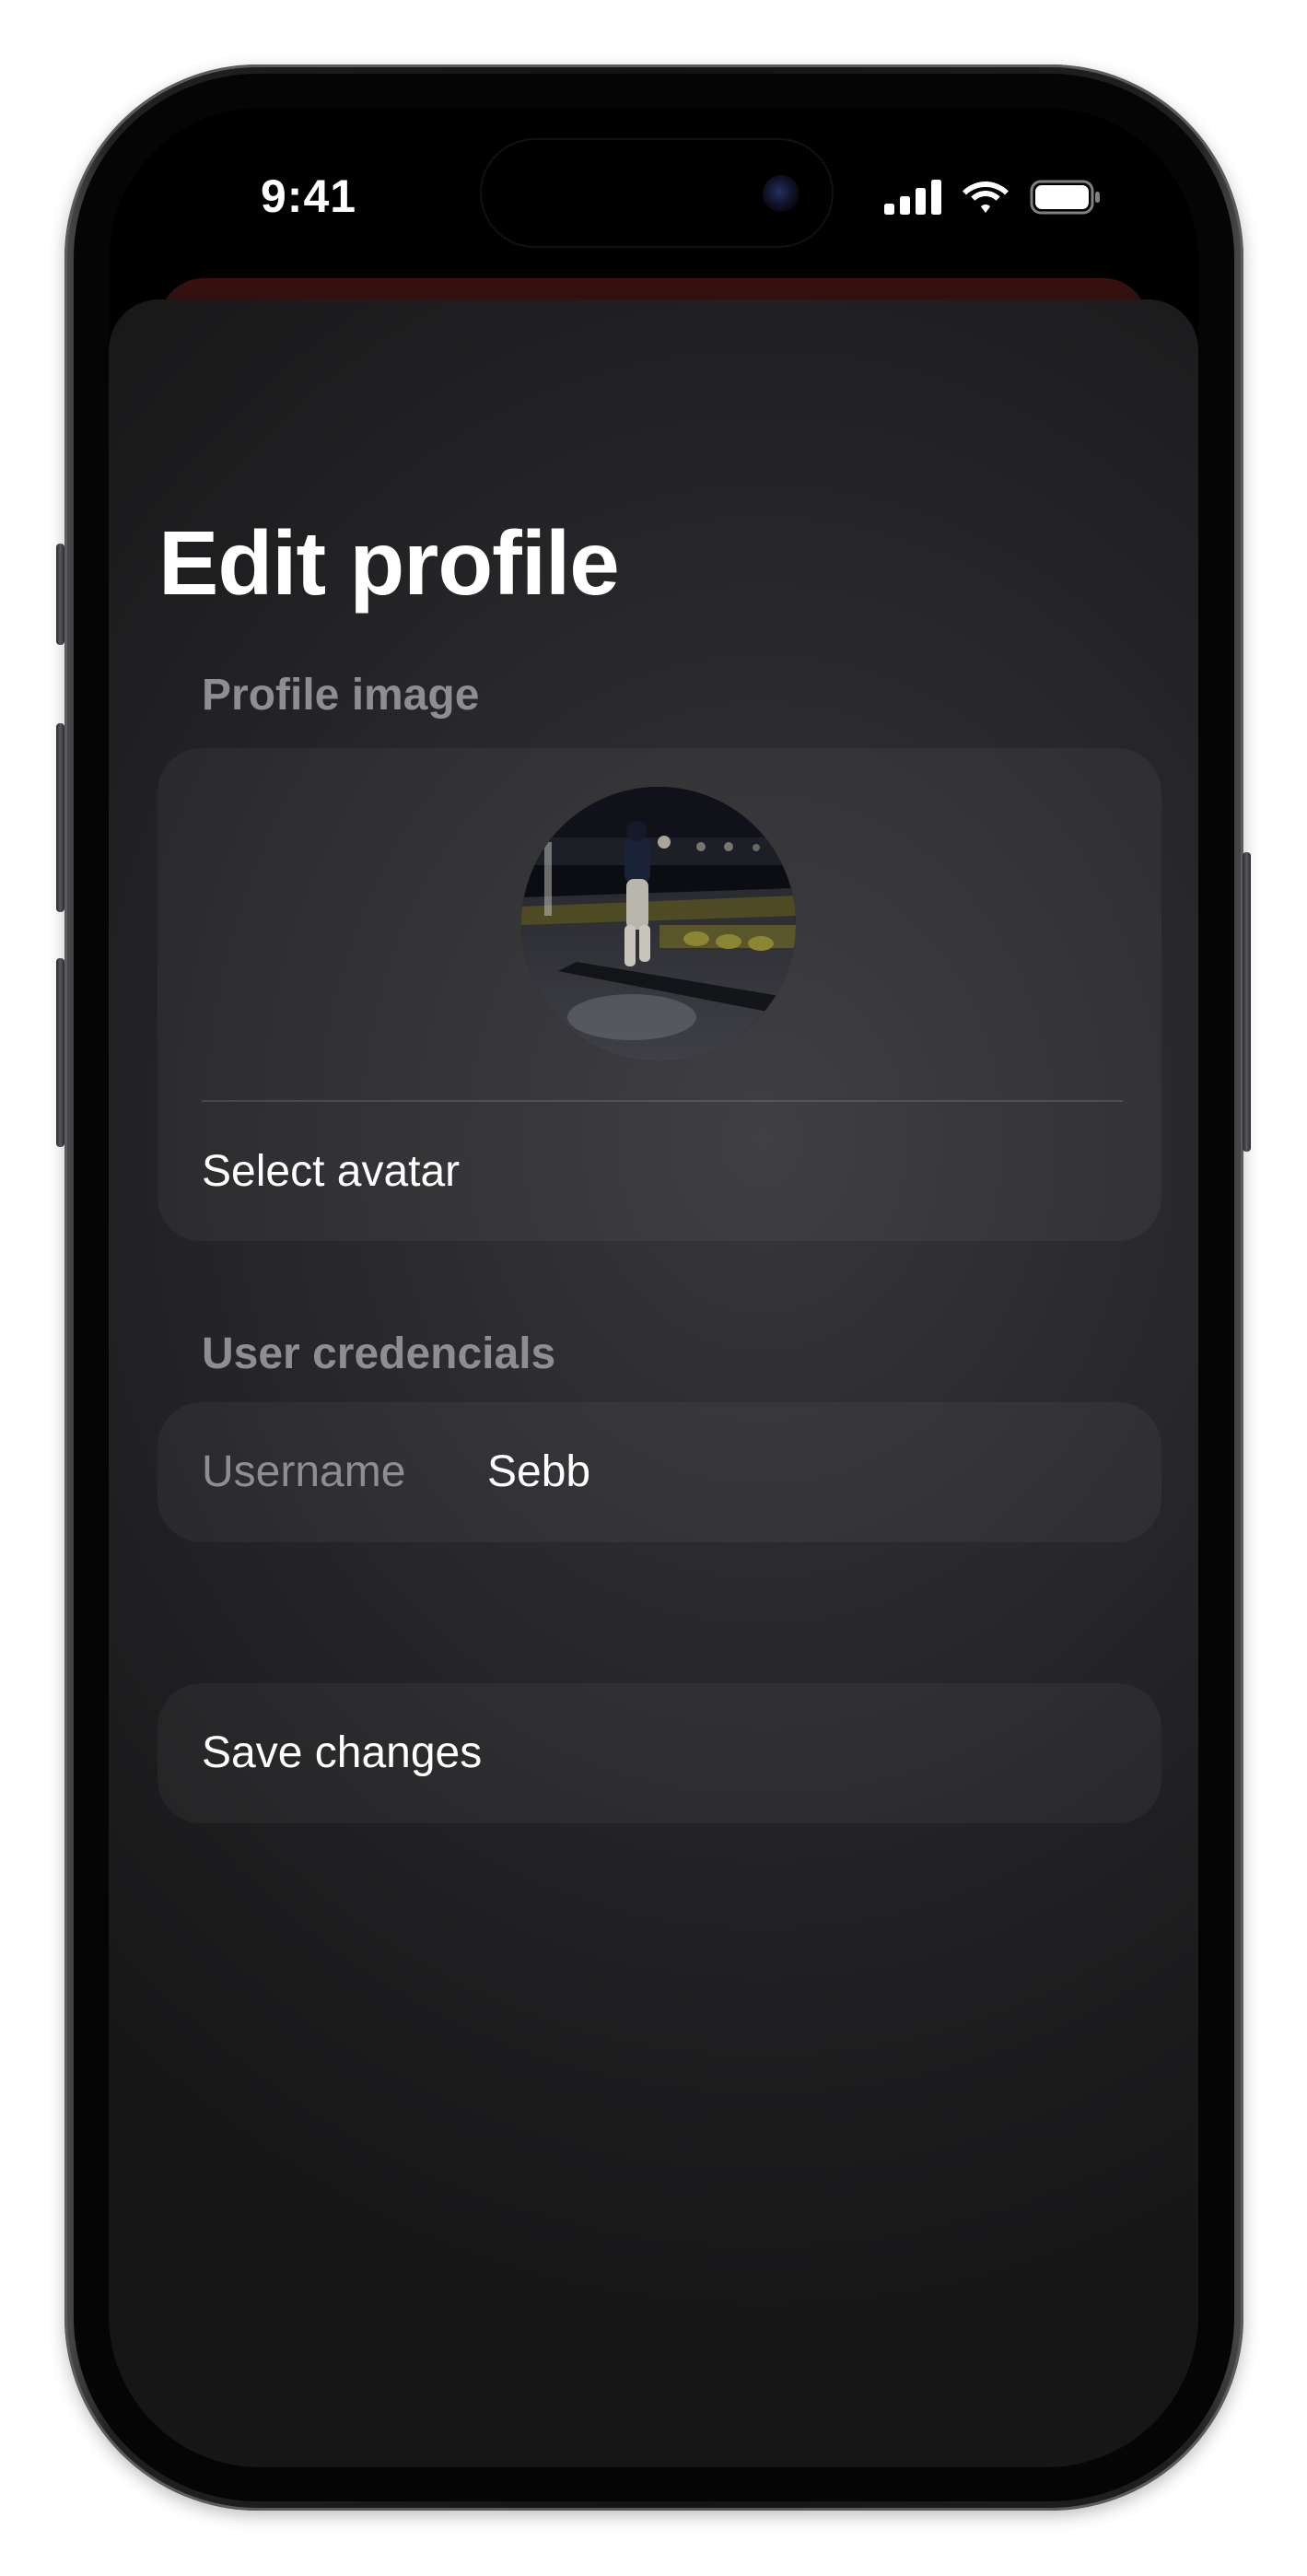  What do you see at coordinates (331, 1171) in the screenshot?
I see `select-avatar-button: Select avatar` at bounding box center [331, 1171].